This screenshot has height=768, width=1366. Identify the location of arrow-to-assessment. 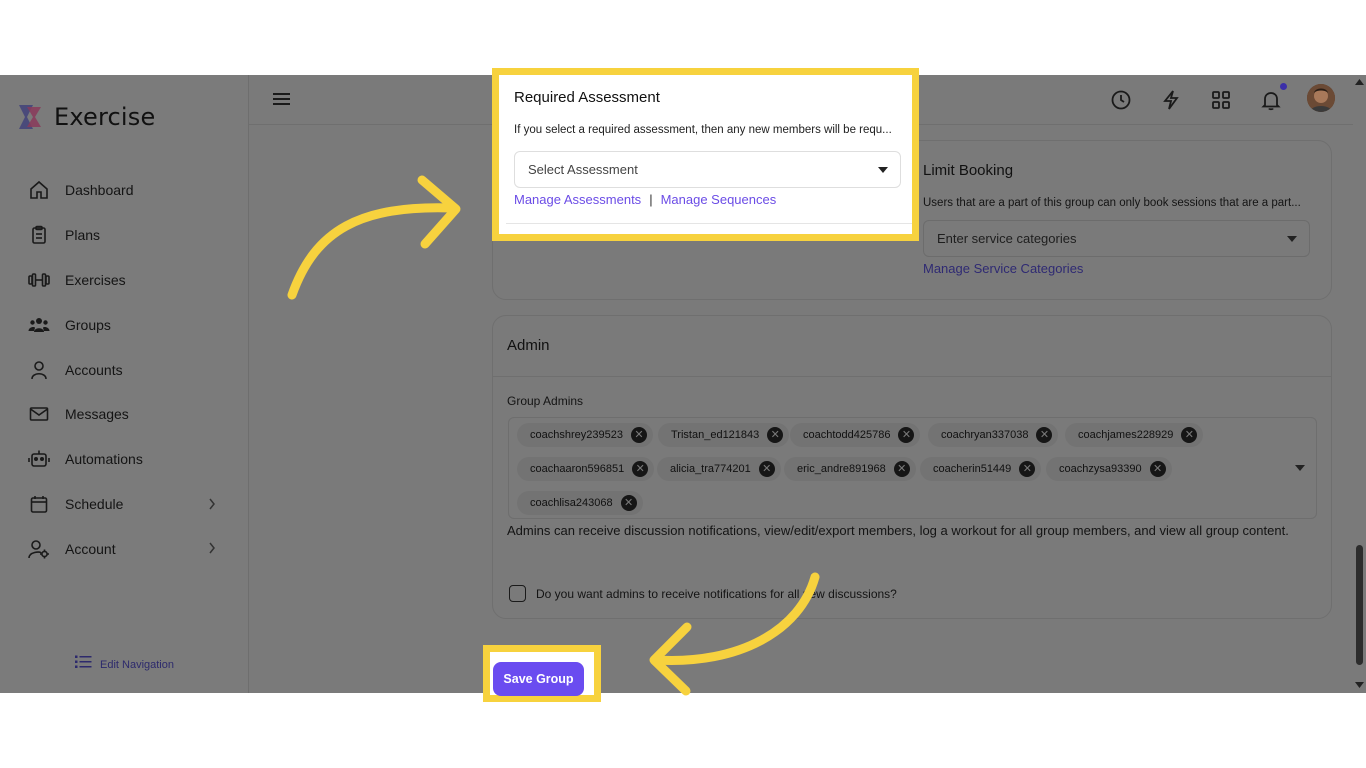
(372, 251).